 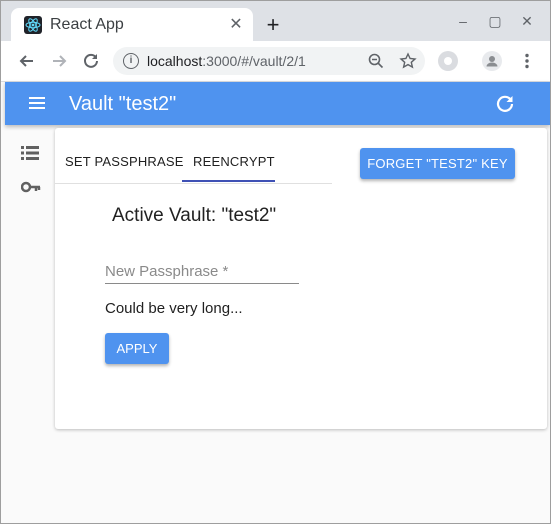 I want to click on window-close-icon: ✕, so click(x=527, y=21).